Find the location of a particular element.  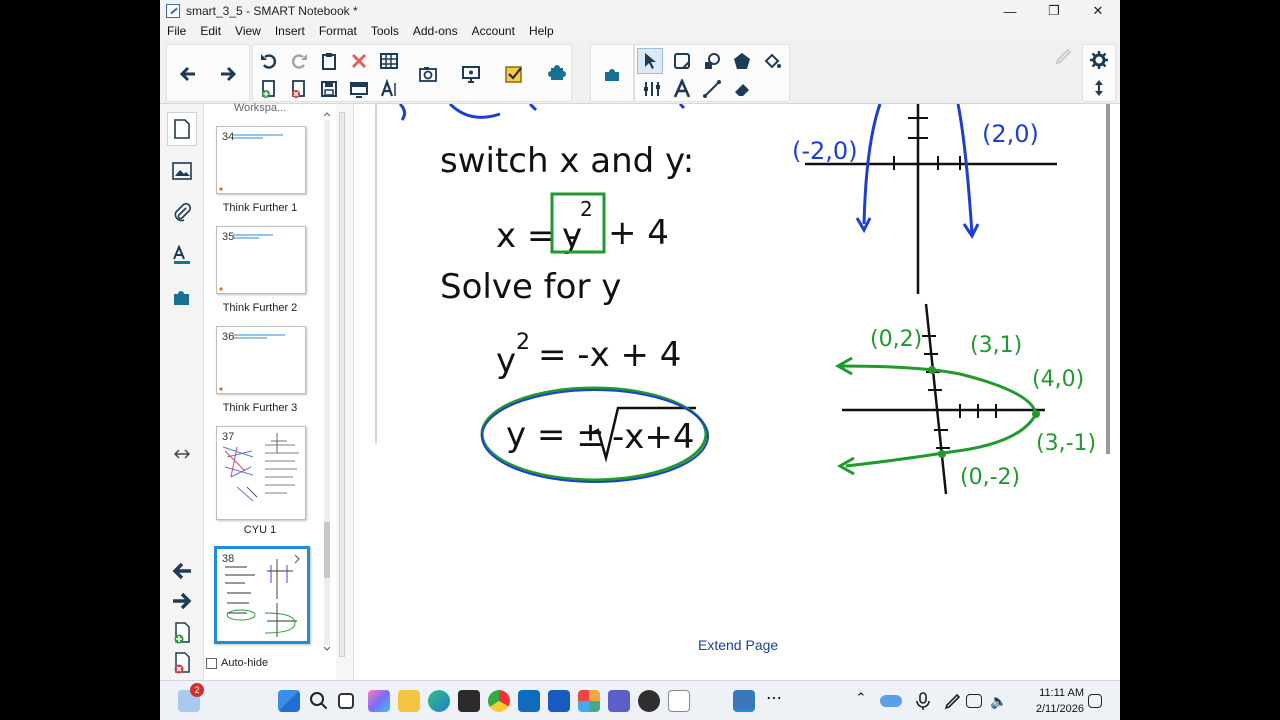

chrome-icon is located at coordinates (499, 701).